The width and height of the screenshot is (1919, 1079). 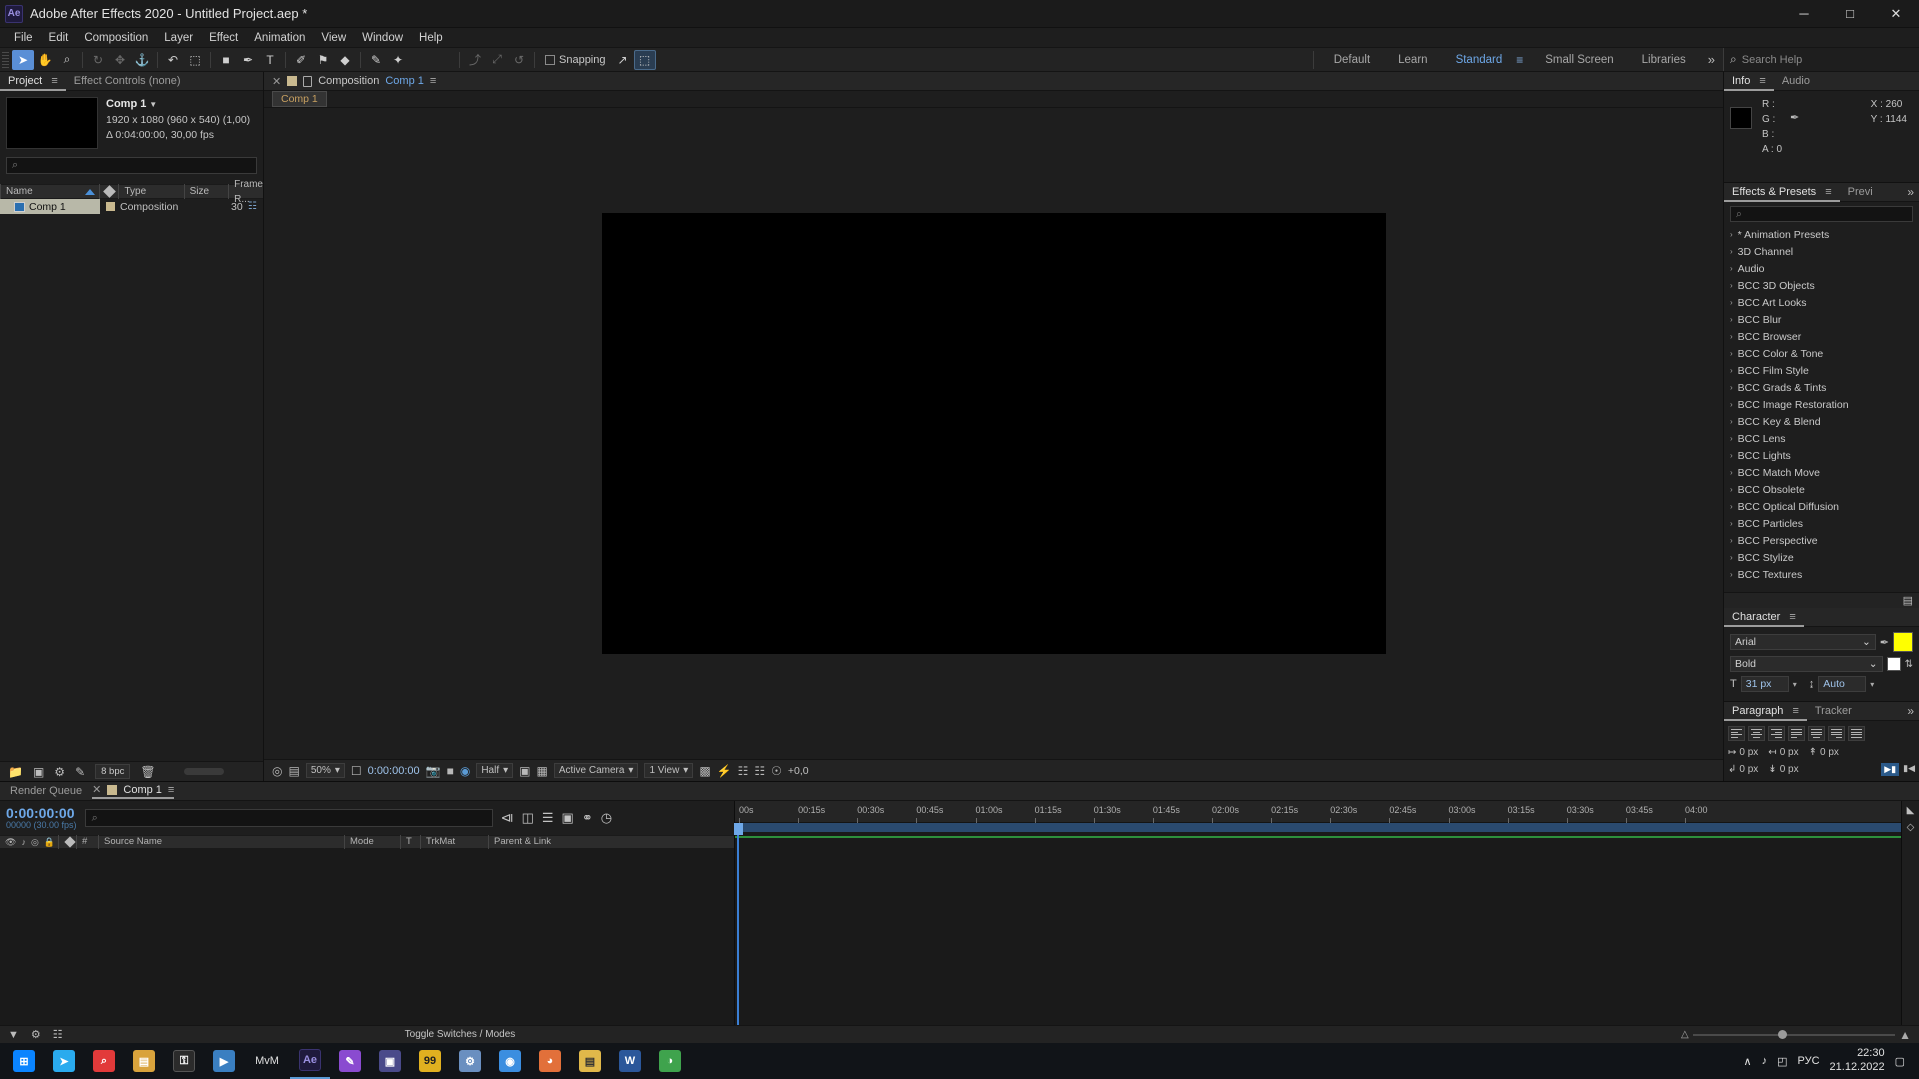 What do you see at coordinates (1743, 769) in the screenshot?
I see `indent-first-field: ↲ 0 px` at bounding box center [1743, 769].